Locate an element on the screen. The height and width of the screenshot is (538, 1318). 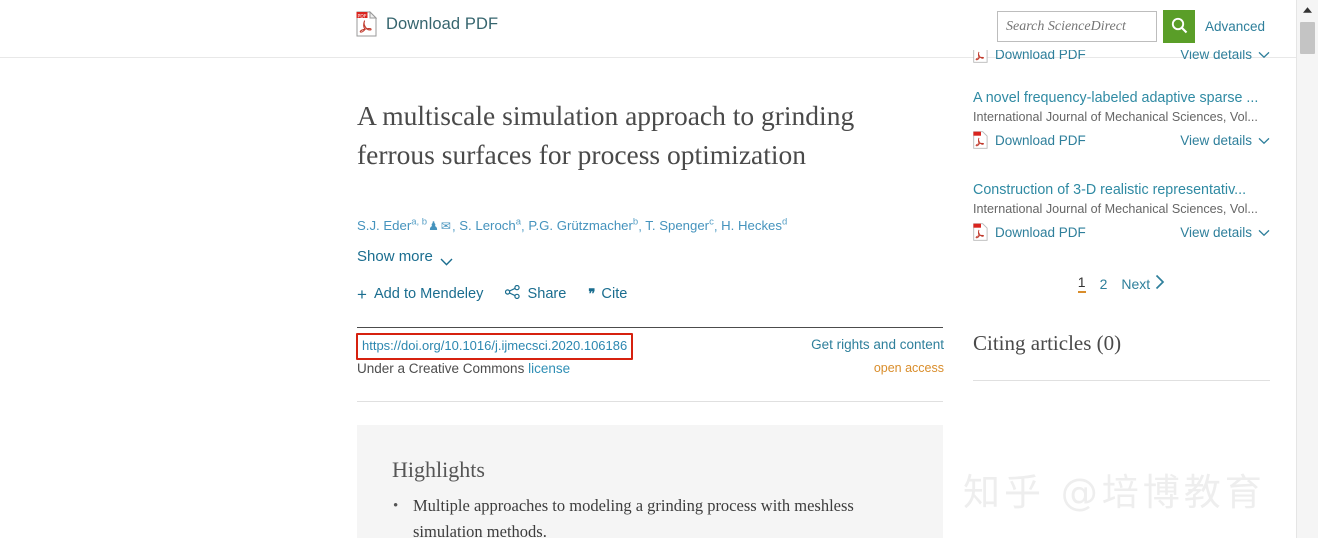
watermark: 知乎 @培博教育 is located at coordinates (1114, 492).